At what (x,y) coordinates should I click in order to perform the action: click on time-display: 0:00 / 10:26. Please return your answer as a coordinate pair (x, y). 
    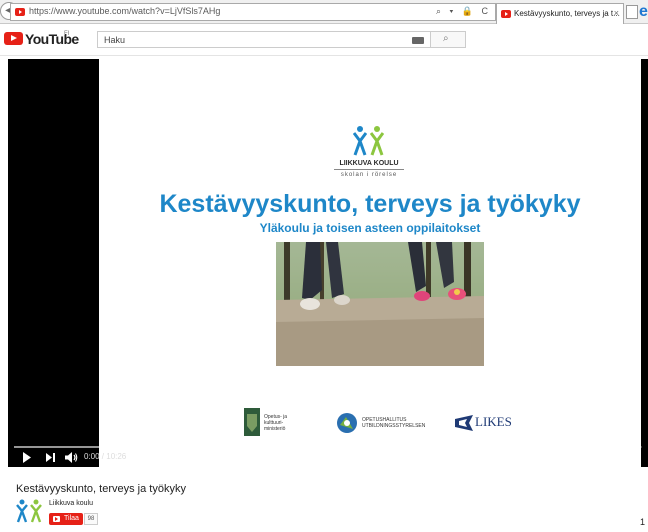
    Looking at the image, I should click on (105, 456).